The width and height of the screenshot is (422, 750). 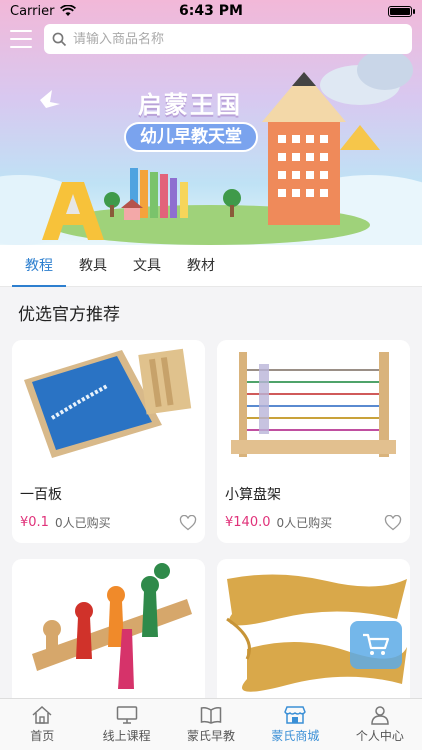 What do you see at coordinates (238, 39) in the screenshot?
I see `search-input` at bounding box center [238, 39].